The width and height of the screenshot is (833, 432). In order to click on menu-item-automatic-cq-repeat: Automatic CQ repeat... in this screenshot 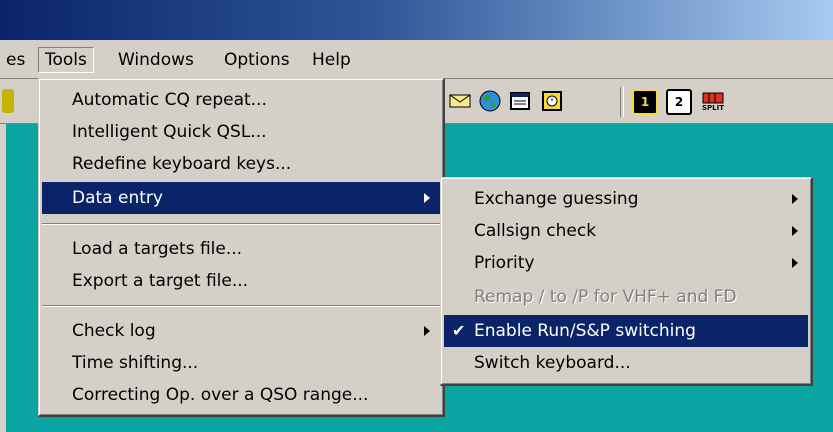, I will do `click(241, 100)`.